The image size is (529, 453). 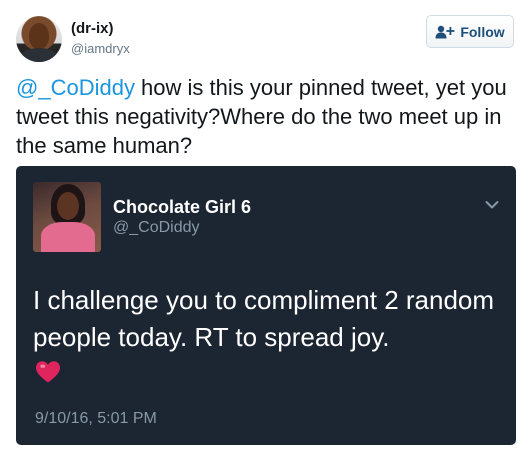 I want to click on add-user-icon, so click(x=445, y=31).